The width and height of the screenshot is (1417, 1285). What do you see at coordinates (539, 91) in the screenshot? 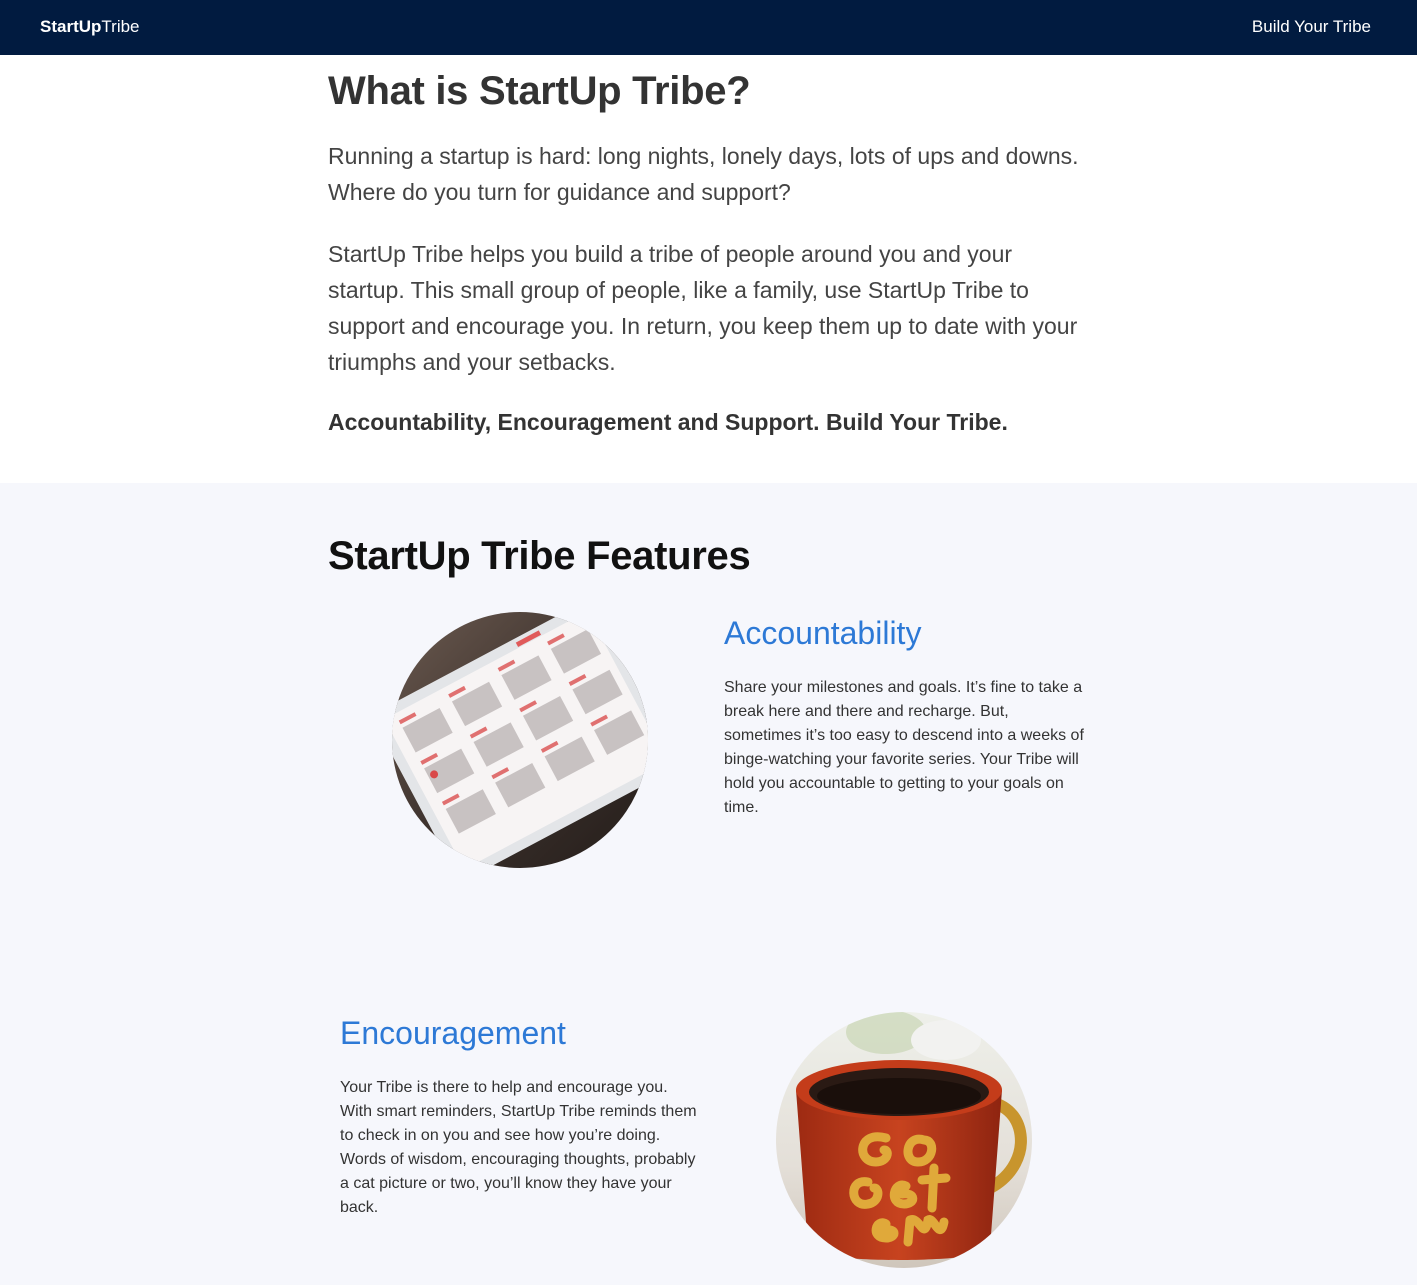
I see `about-title: What is StartUp Tribe?` at bounding box center [539, 91].